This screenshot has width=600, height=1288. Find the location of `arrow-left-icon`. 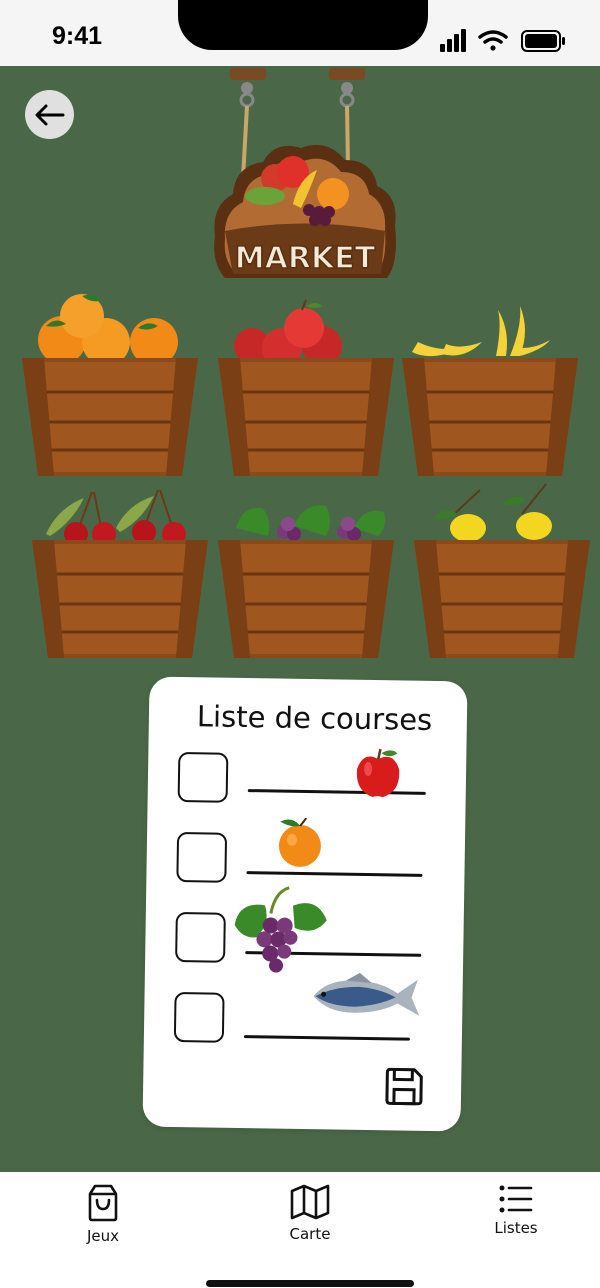

arrow-left-icon is located at coordinates (49, 114).